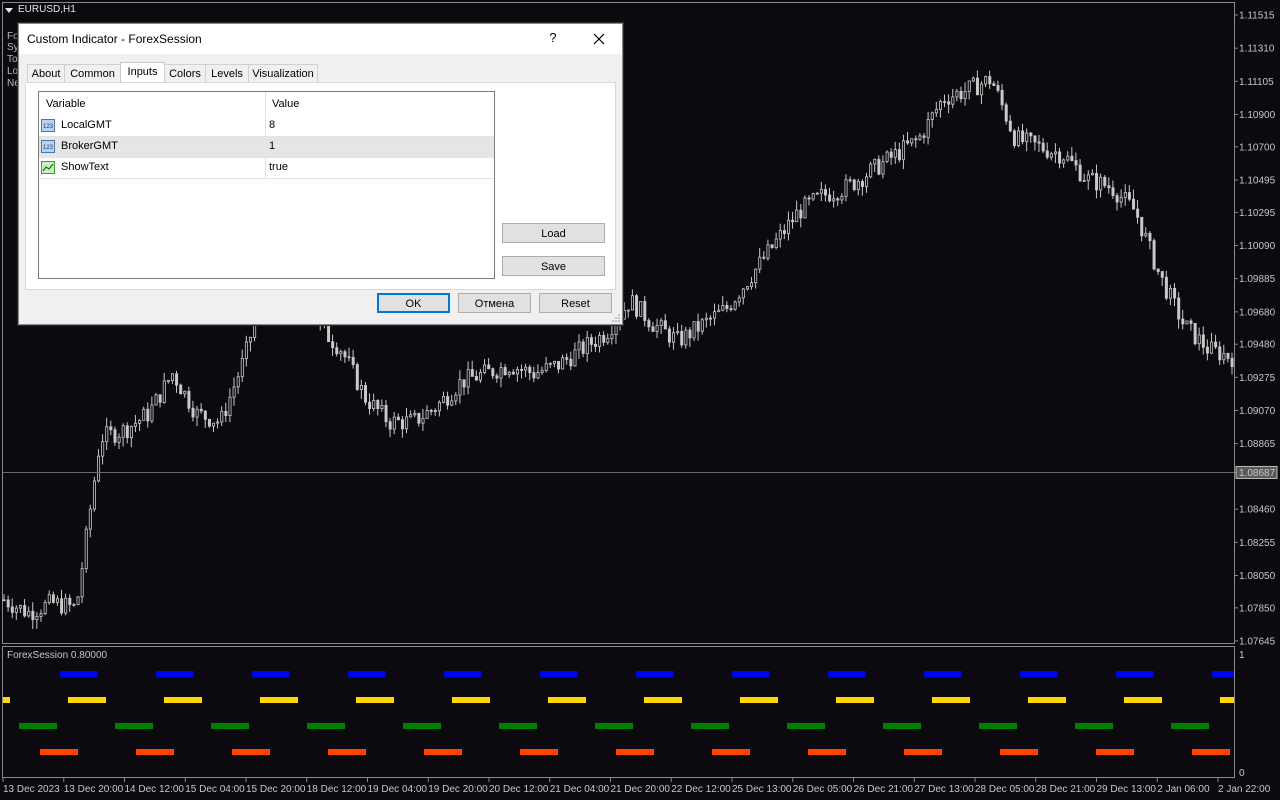  I want to click on param-value: 1, so click(272, 146).